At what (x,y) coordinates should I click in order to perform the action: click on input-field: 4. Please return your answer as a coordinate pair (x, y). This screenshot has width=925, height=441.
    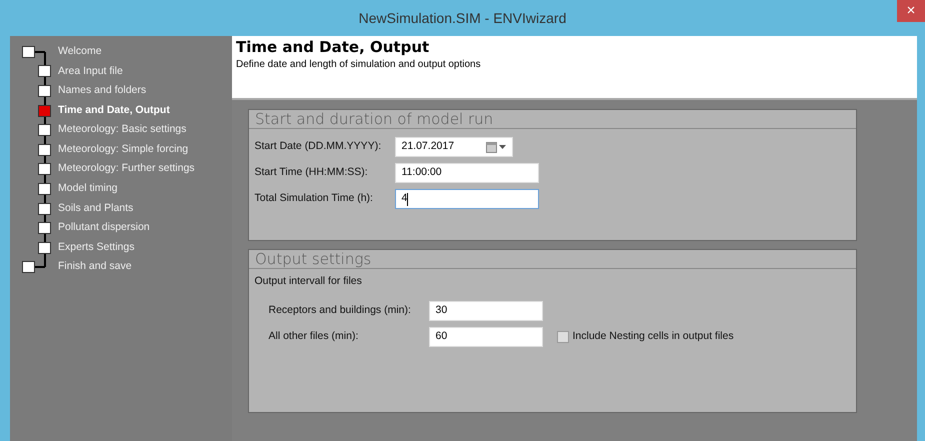
    Looking at the image, I should click on (466, 199).